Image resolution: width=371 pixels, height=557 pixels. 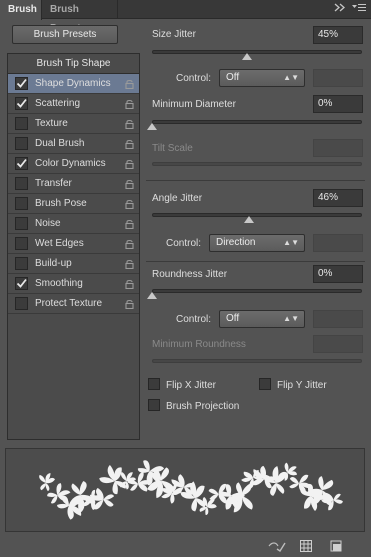 What do you see at coordinates (257, 215) in the screenshot?
I see `angle-jitter-slider` at bounding box center [257, 215].